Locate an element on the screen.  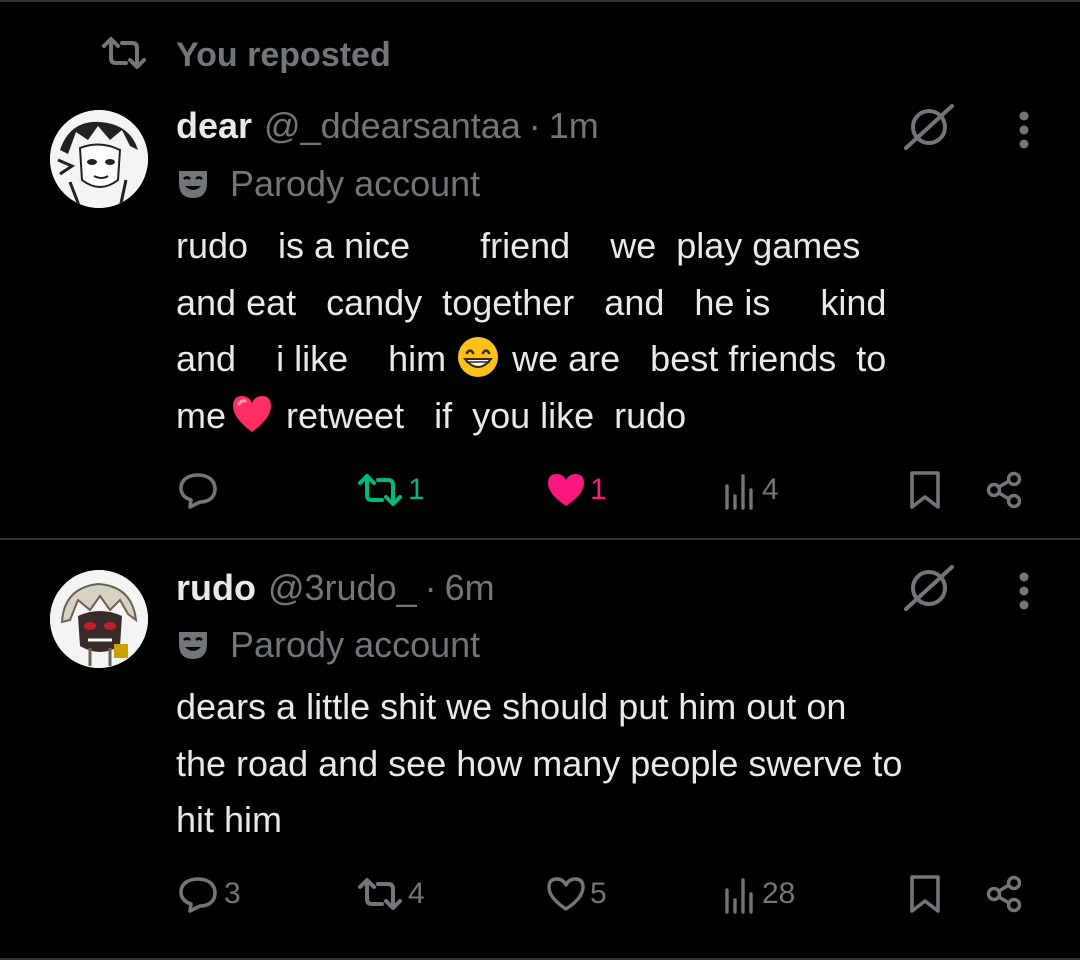
tweet-text-segment: we are best friends to is located at coordinates (699, 358).